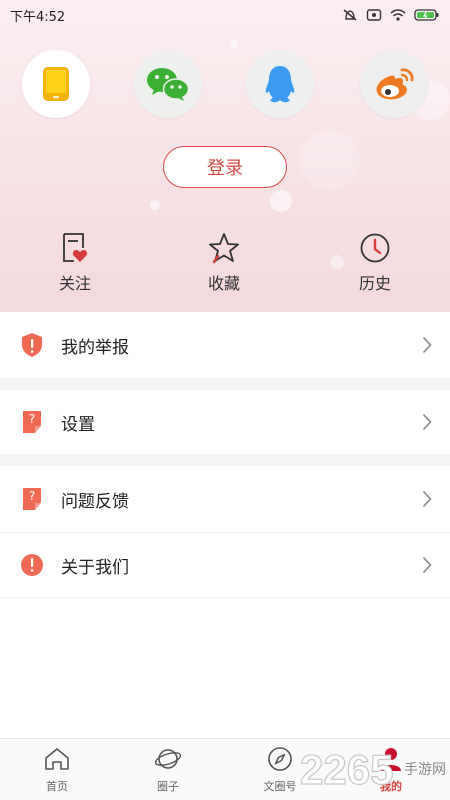  What do you see at coordinates (225, 167) in the screenshot?
I see `login-button: 登录` at bounding box center [225, 167].